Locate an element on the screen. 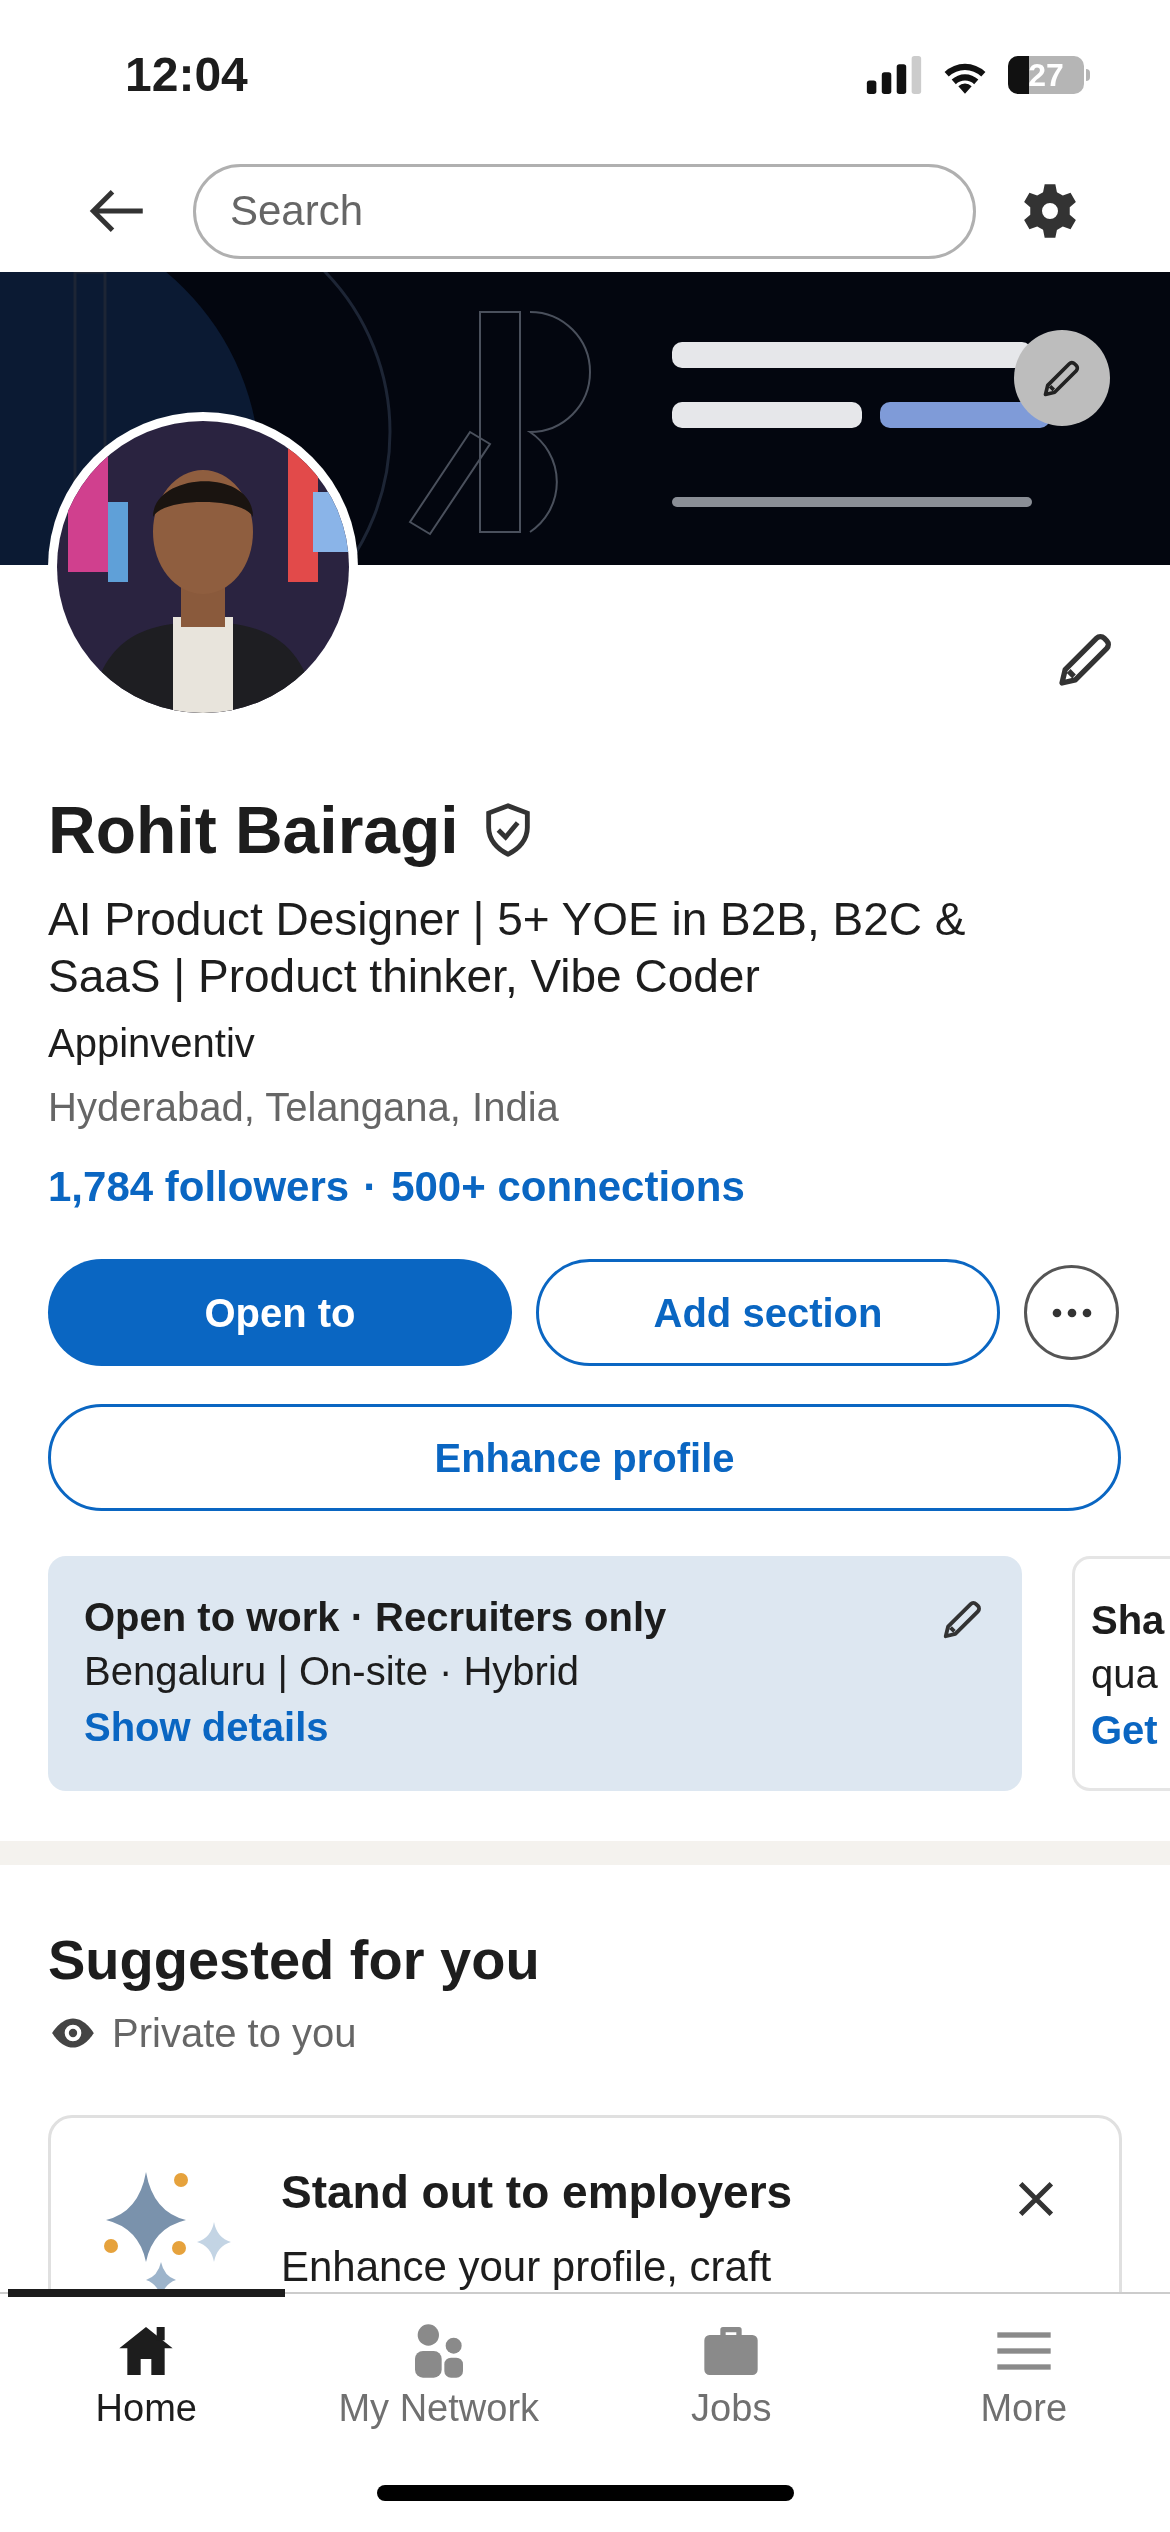 The width and height of the screenshot is (1170, 2532). privacy-label: Private to you is located at coordinates (234, 2033).